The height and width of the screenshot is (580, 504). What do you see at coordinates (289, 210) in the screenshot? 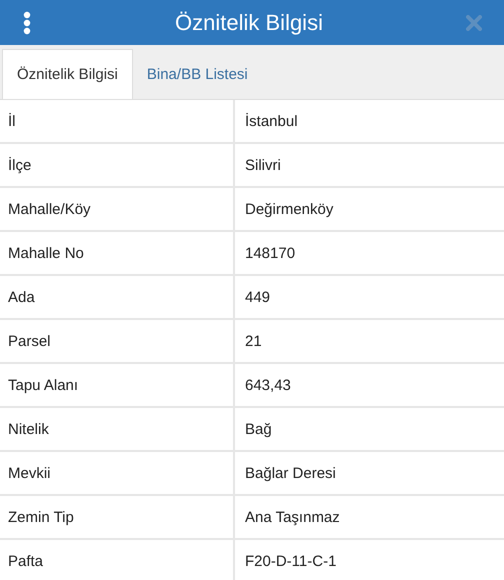
I see `table-cell-text: Değirmenköy` at bounding box center [289, 210].